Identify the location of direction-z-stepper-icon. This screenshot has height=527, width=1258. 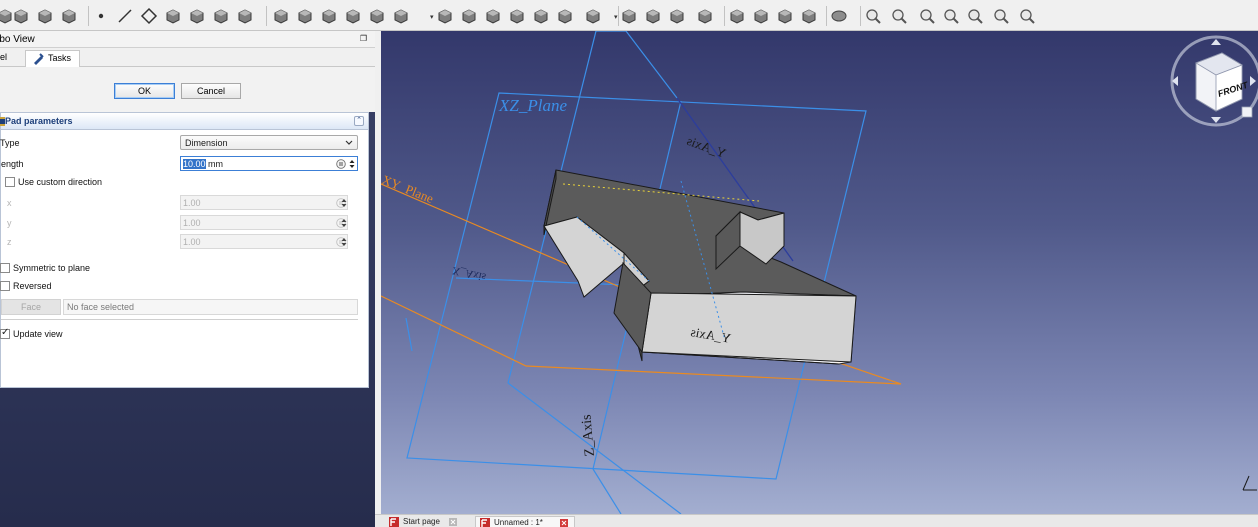
(344, 242).